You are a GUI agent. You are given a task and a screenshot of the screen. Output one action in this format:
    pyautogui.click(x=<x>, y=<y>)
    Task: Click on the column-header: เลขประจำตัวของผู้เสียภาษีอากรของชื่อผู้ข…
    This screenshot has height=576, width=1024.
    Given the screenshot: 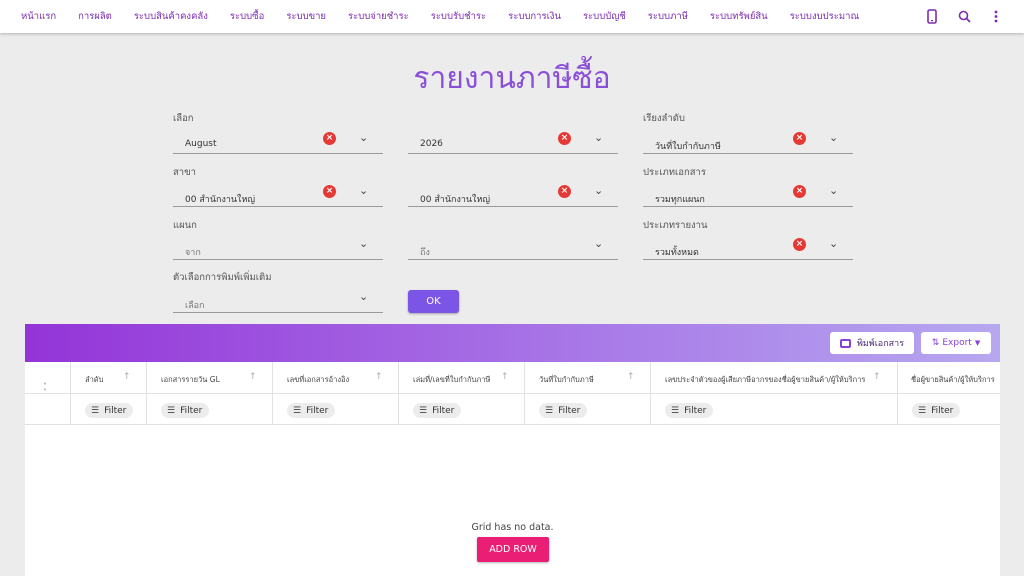 What is the action you would take?
    pyautogui.click(x=774, y=378)
    